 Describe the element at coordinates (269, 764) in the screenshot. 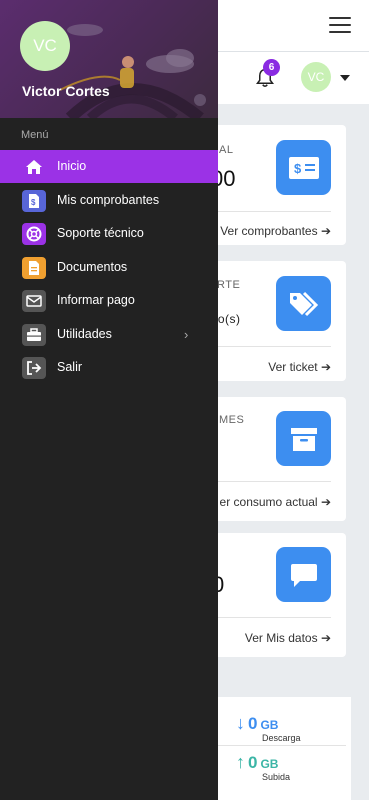

I see `upload-unit: GB` at that location.